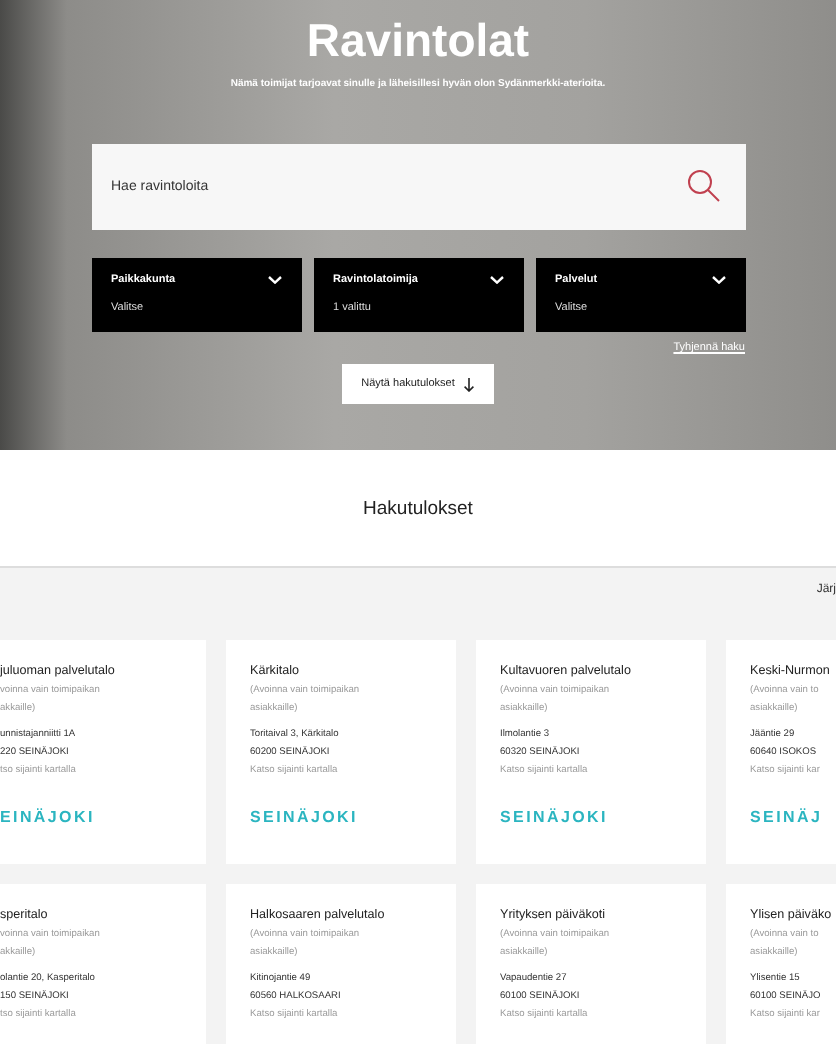  I want to click on results-heading: Hakutulokset, so click(418, 508).